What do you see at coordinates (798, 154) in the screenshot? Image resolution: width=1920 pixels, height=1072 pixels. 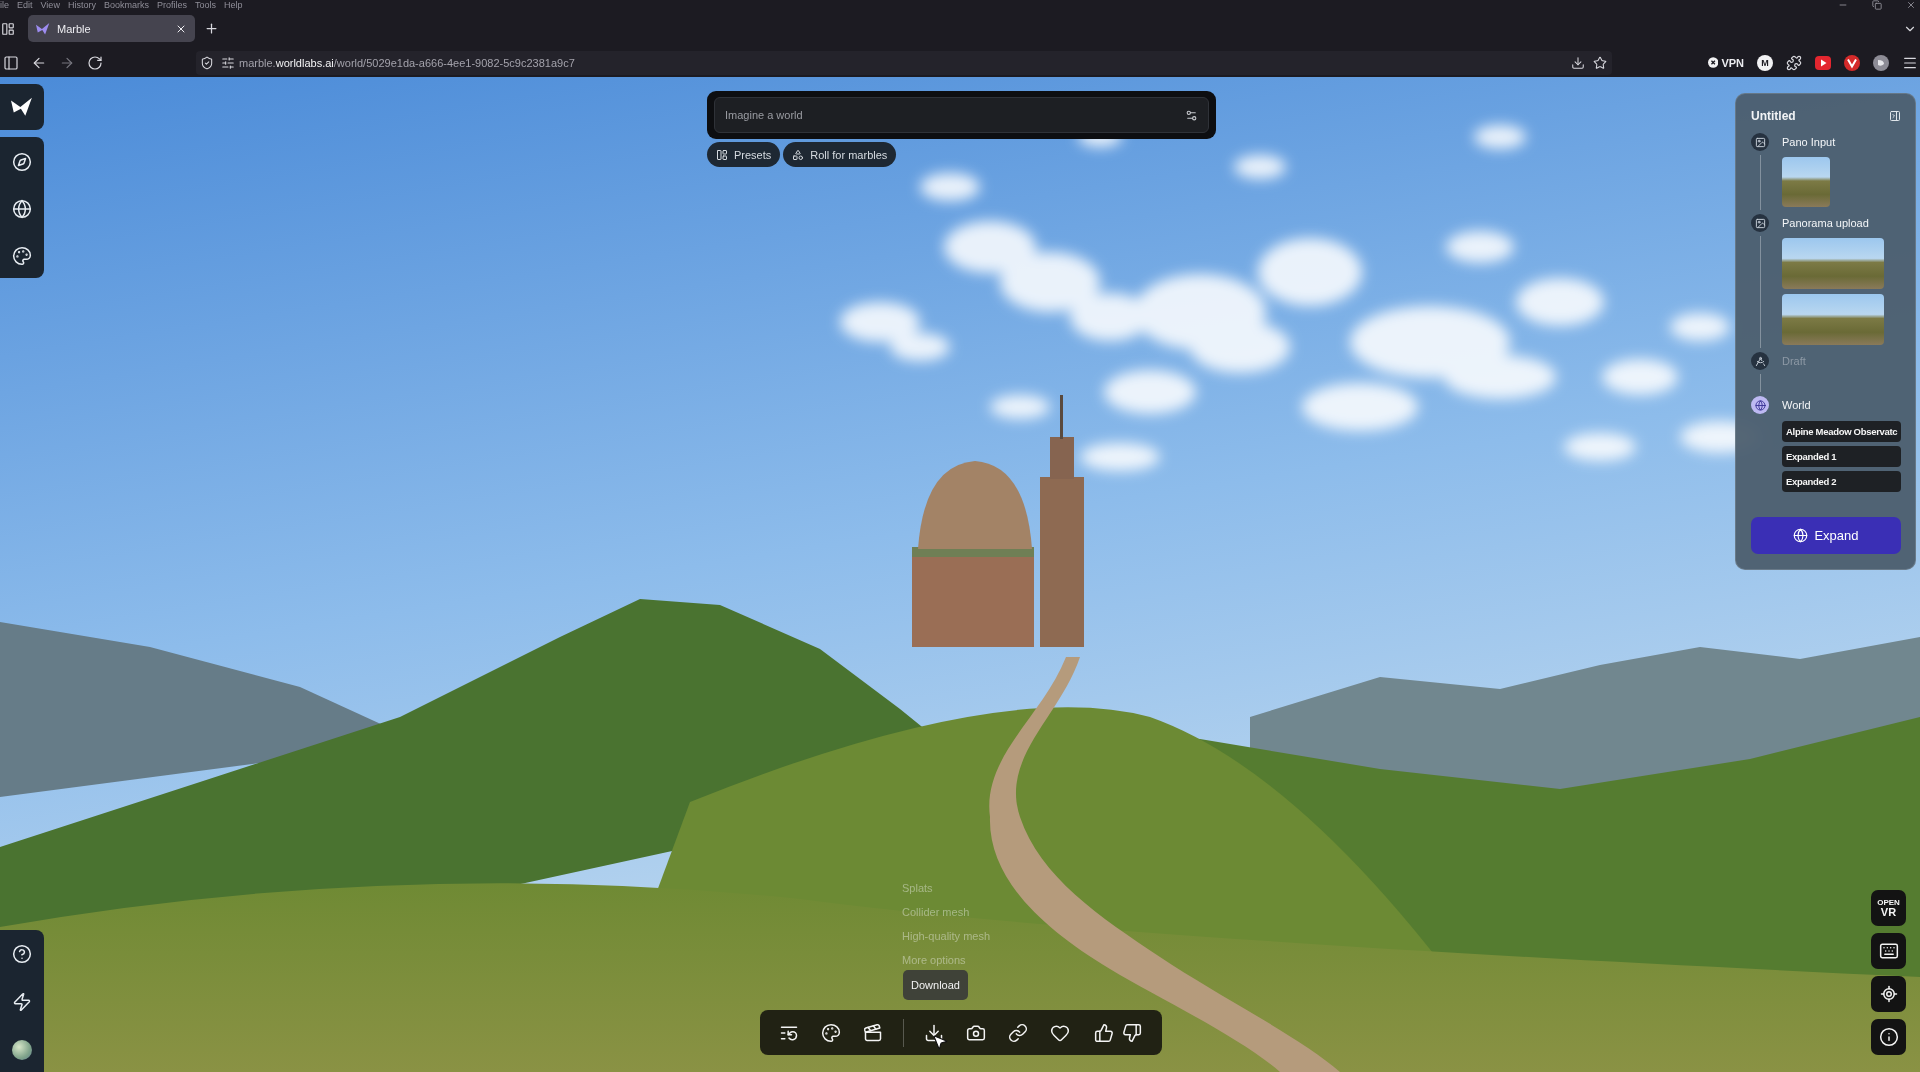 I see `shapes-icon` at bounding box center [798, 154].